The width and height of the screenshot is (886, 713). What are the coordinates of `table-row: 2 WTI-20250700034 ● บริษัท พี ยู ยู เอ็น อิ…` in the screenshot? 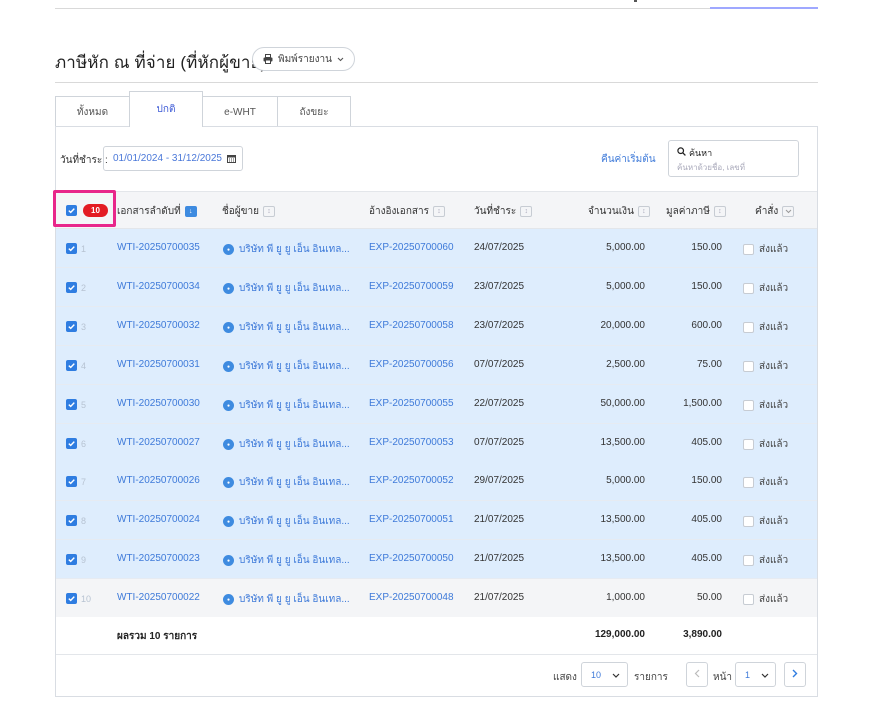 It's located at (436, 287).